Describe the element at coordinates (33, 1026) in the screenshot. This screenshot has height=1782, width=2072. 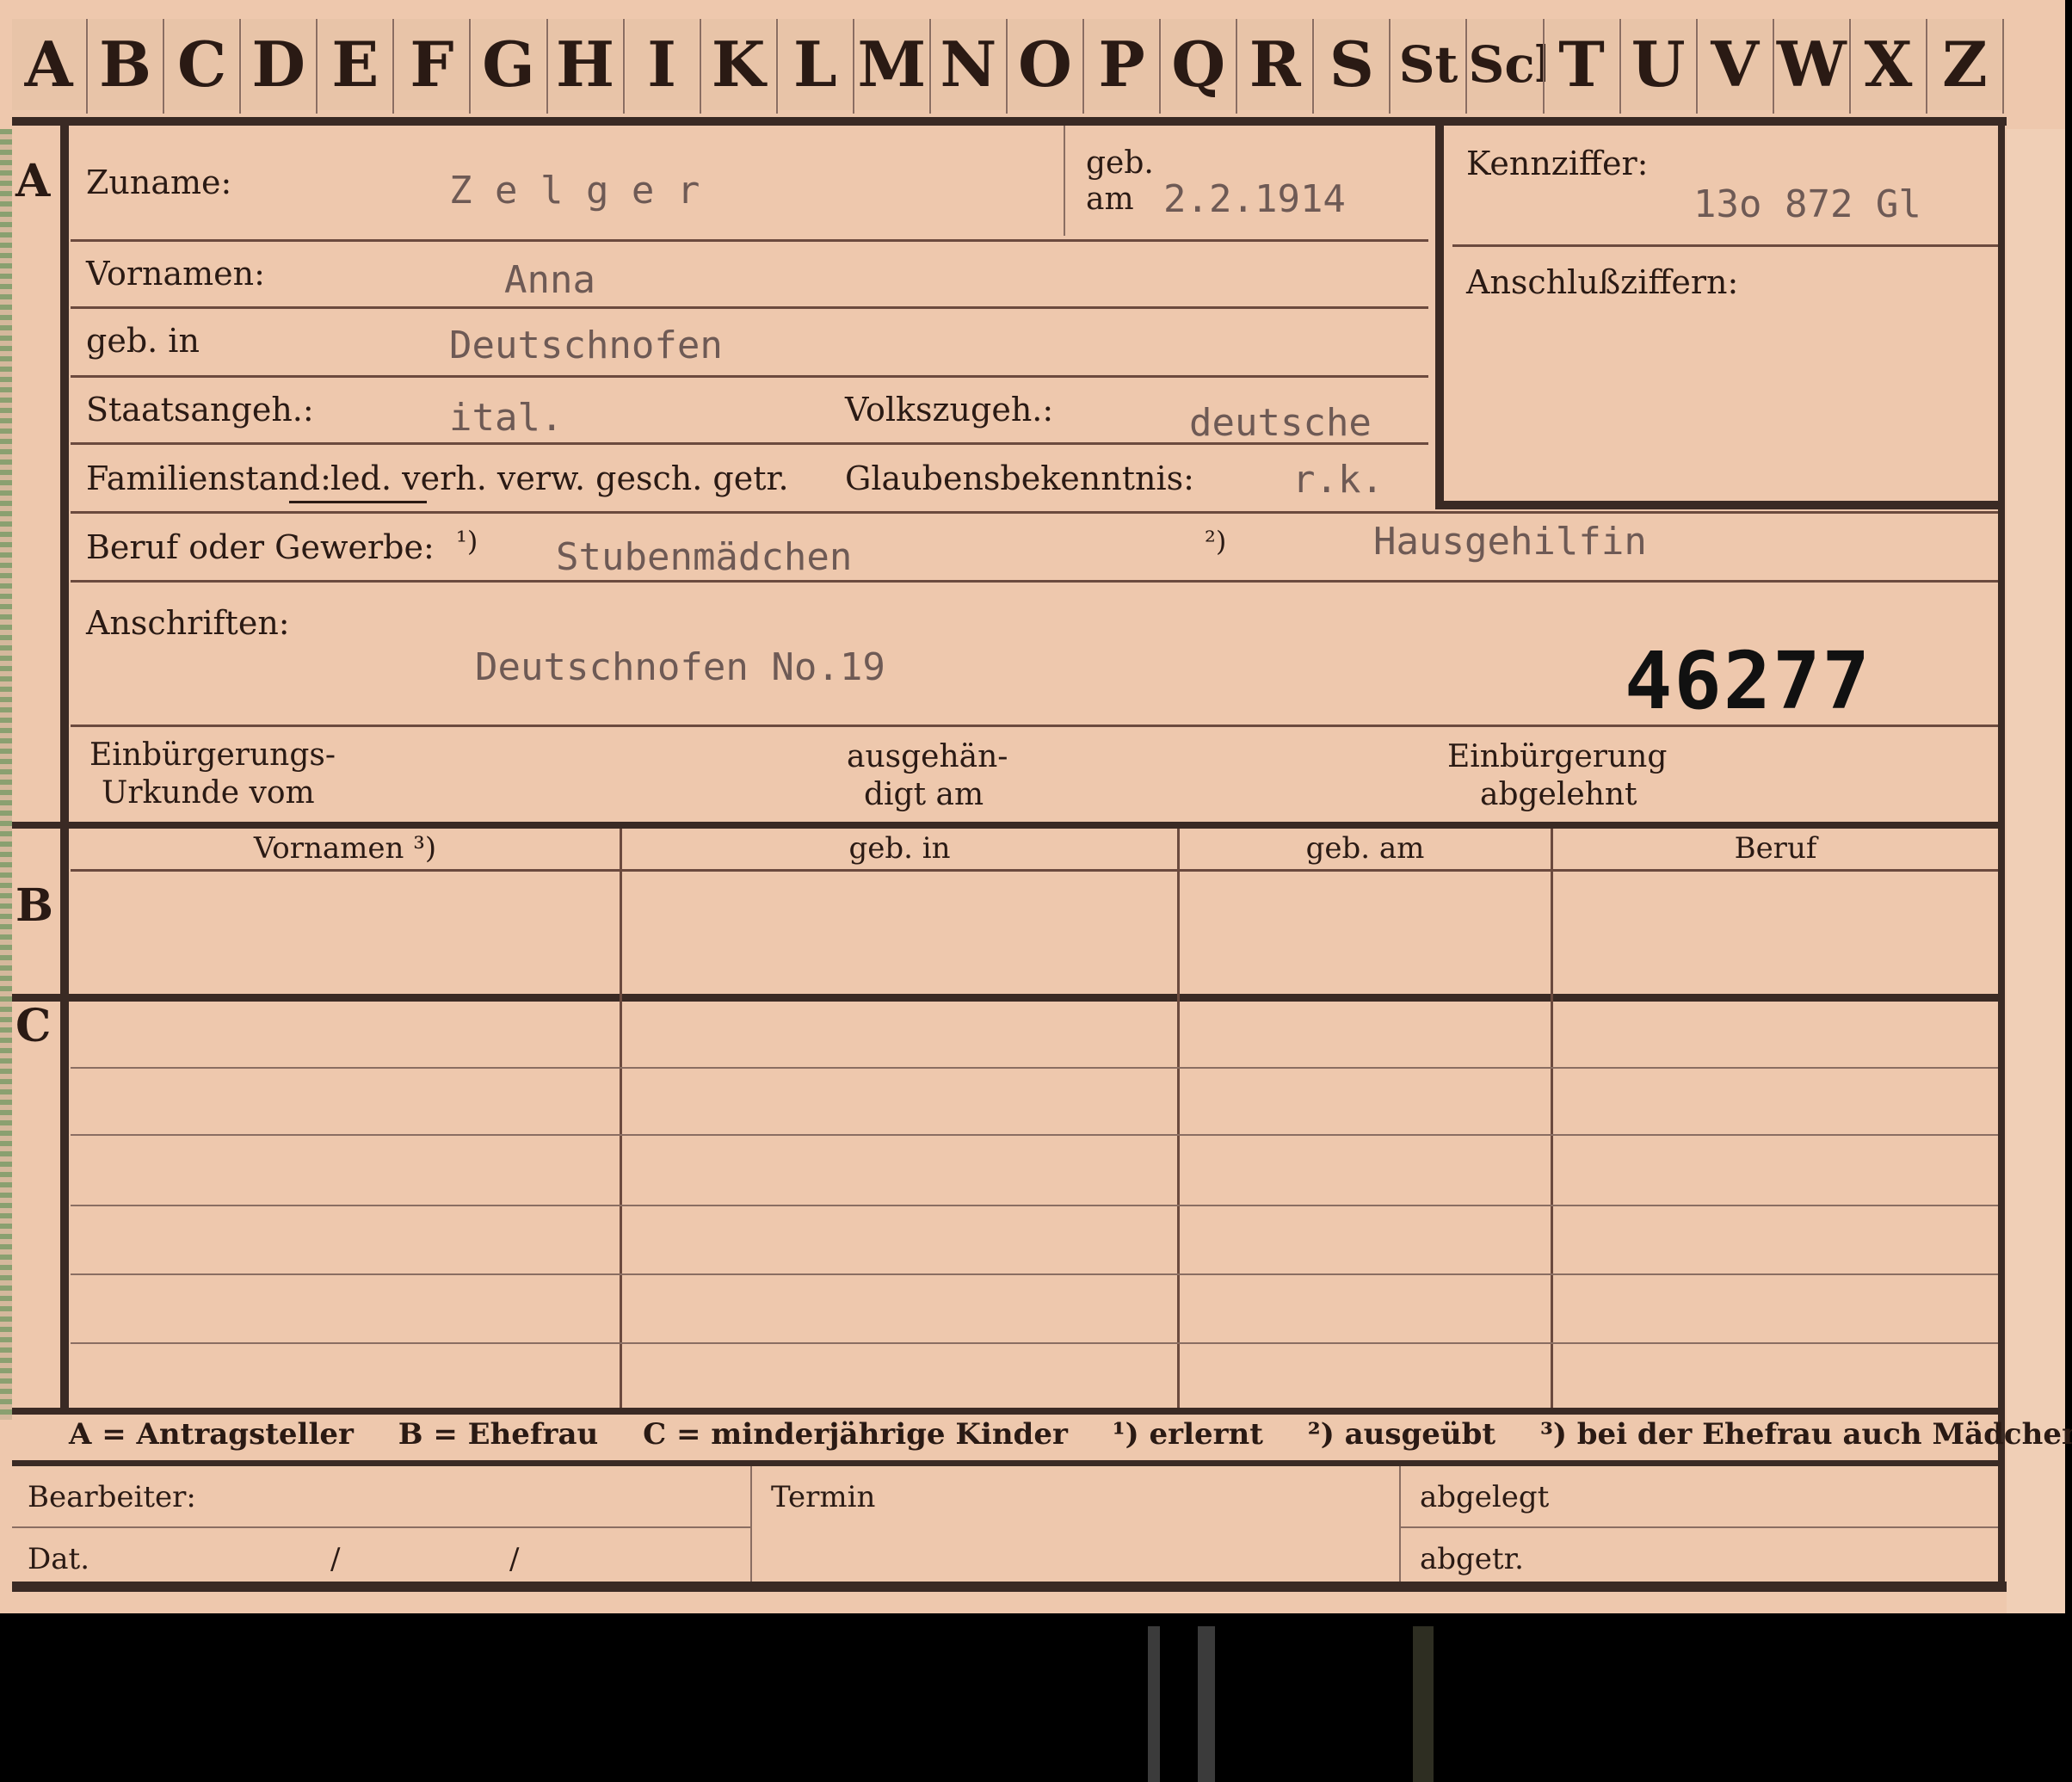
I see `section-c-marker: C` at that location.